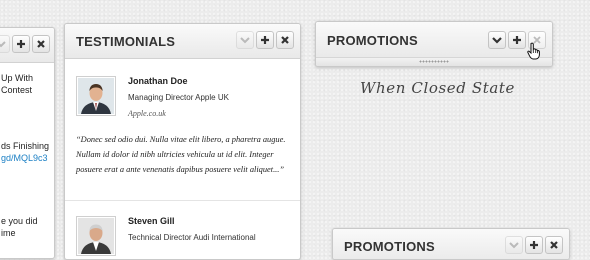 This screenshot has height=260, width=590. Describe the element at coordinates (437, 88) in the screenshot. I see `closed-state-caption: When Closed State` at that location.